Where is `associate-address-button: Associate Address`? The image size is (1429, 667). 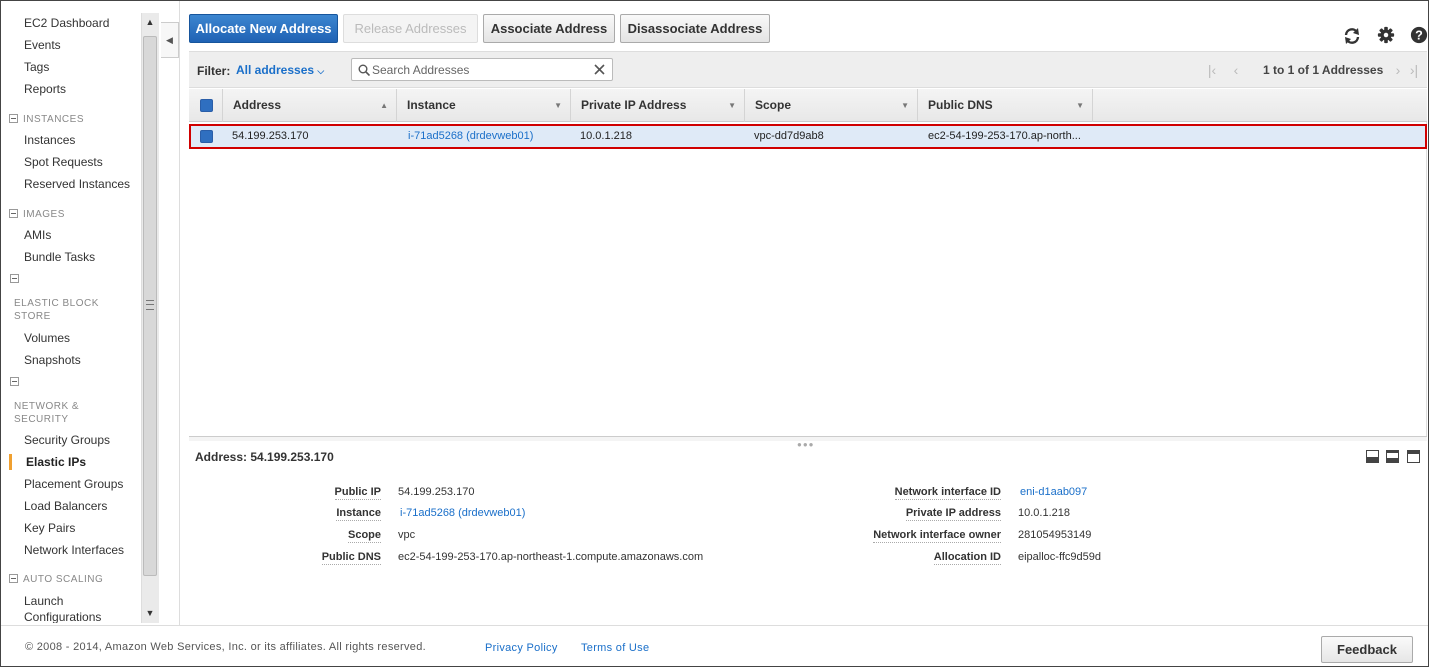
associate-address-button: Associate Address is located at coordinates (549, 28).